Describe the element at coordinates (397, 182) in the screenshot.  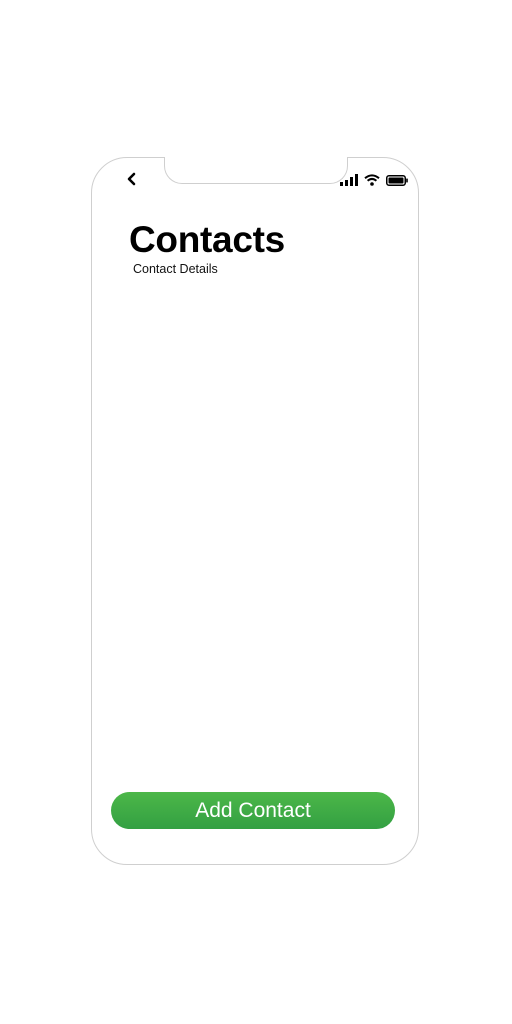
I see `battery-icon` at that location.